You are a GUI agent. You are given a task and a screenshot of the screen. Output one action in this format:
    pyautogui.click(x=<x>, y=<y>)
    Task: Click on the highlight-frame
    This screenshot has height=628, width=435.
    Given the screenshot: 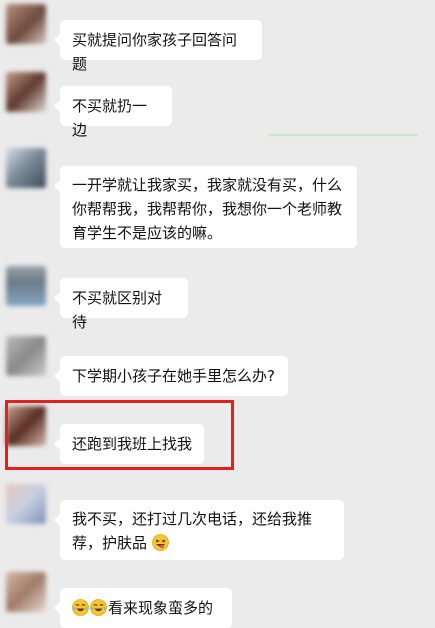 What is the action you would take?
    pyautogui.click(x=119, y=435)
    